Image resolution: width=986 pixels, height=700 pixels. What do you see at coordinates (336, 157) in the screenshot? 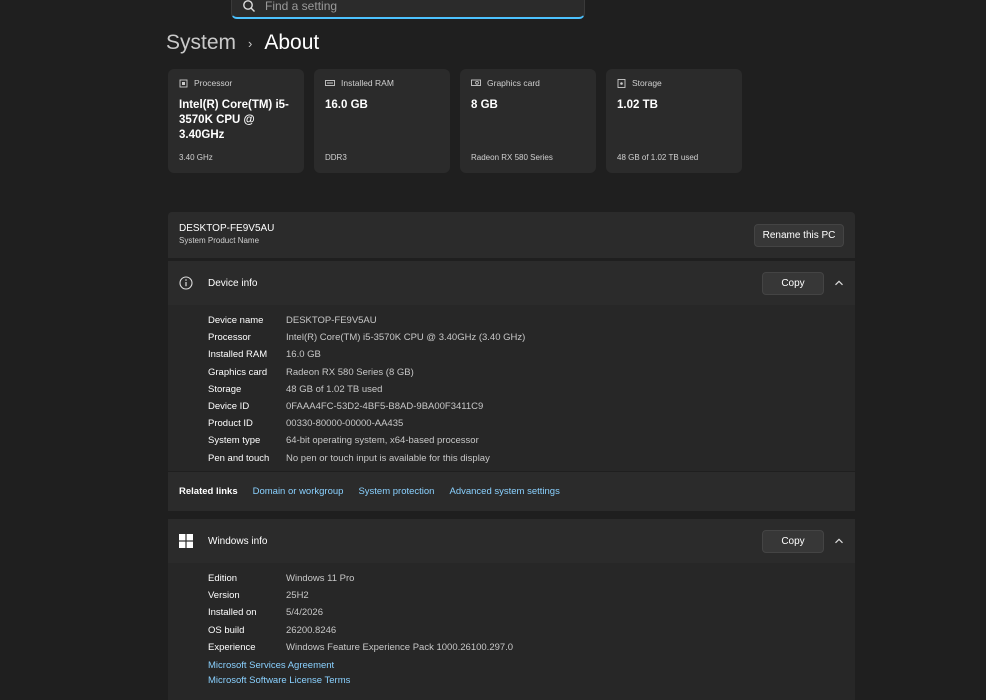
I see `card-sub: DDR3` at bounding box center [336, 157].